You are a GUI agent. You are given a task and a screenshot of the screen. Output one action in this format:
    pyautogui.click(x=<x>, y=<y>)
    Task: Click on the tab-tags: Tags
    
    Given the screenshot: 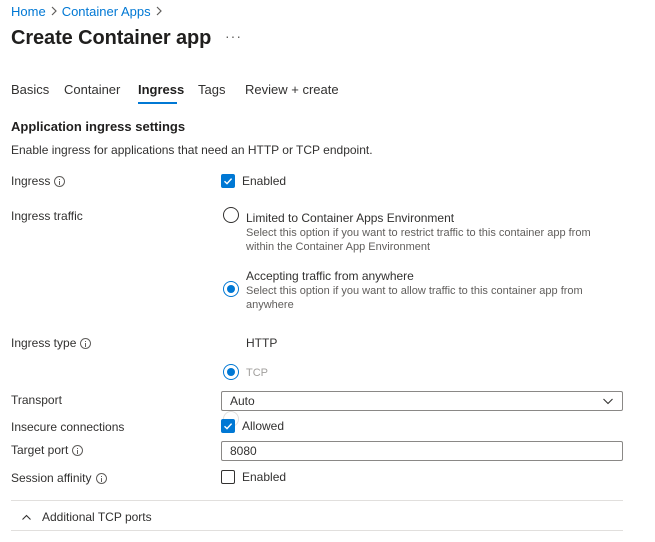 What is the action you would take?
    pyautogui.click(x=211, y=92)
    